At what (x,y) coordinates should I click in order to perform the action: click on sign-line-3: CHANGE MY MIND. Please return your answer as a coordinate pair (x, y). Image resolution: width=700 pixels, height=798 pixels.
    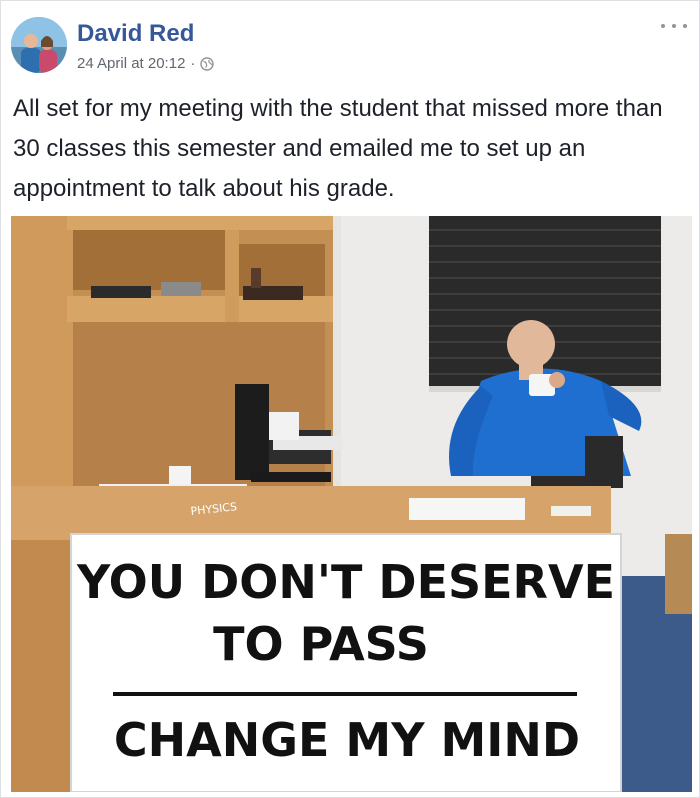
    Looking at the image, I should click on (347, 740).